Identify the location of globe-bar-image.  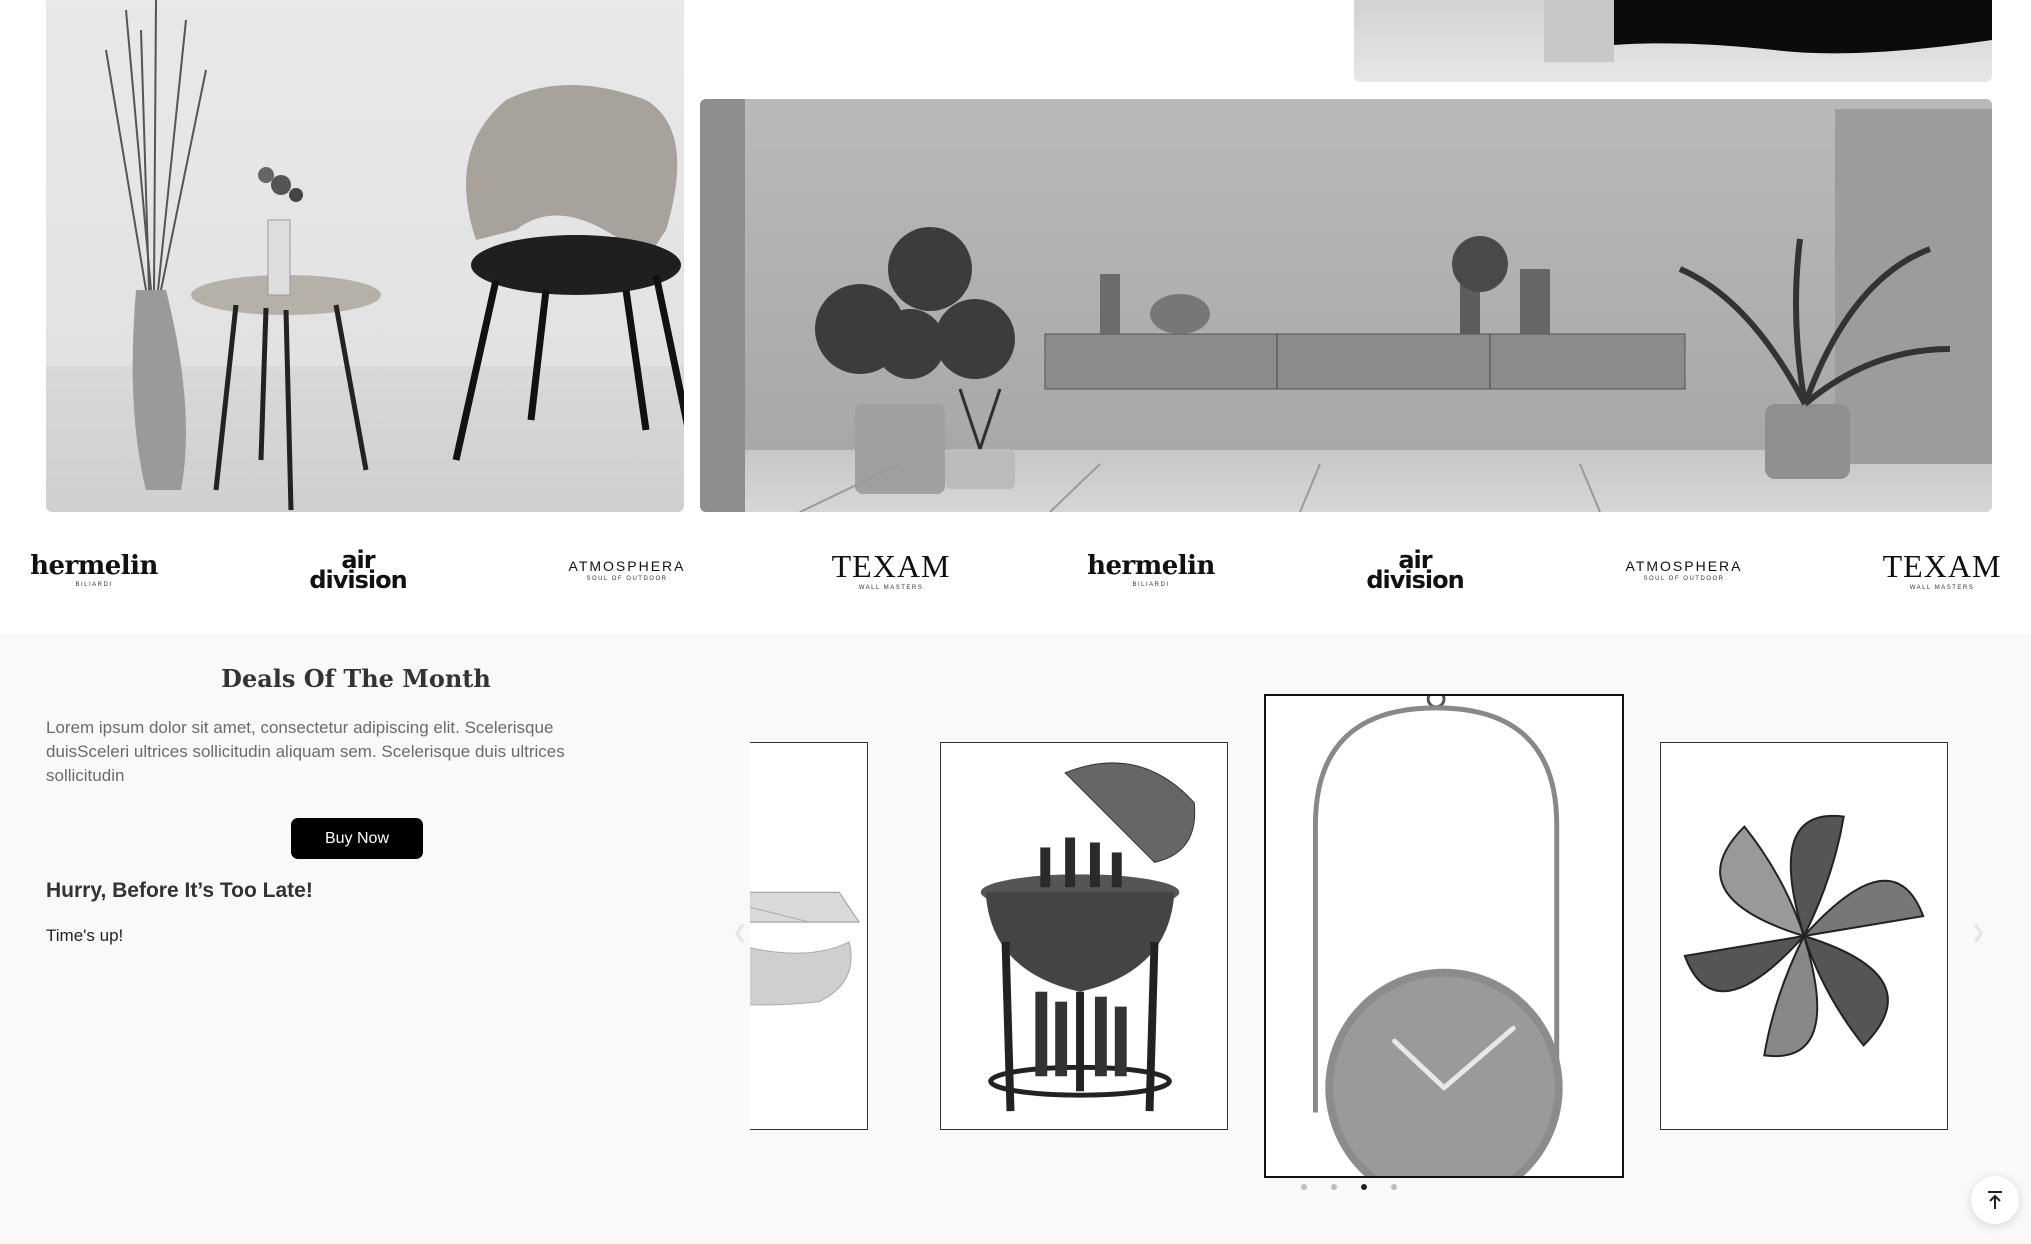
(1088, 937).